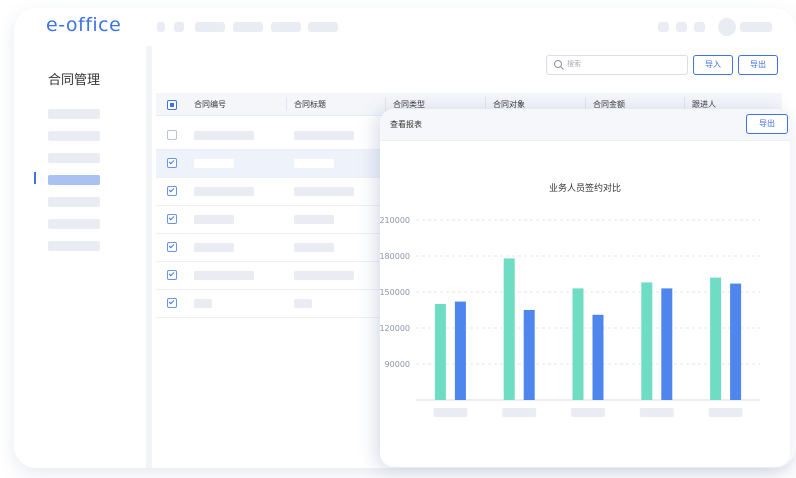 The height and width of the screenshot is (478, 796). I want to click on y-tick-label: 120000, so click(395, 328).